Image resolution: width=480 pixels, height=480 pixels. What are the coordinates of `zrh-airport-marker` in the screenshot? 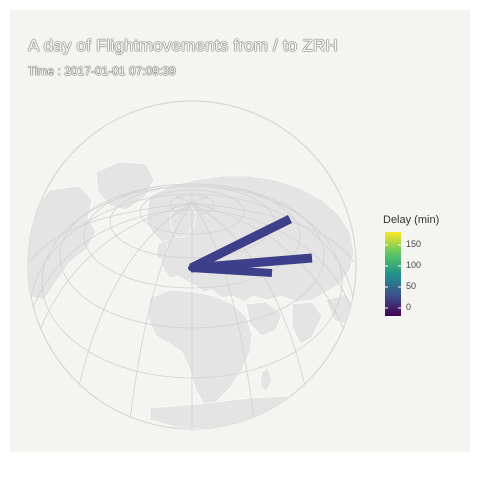 It's located at (191, 268).